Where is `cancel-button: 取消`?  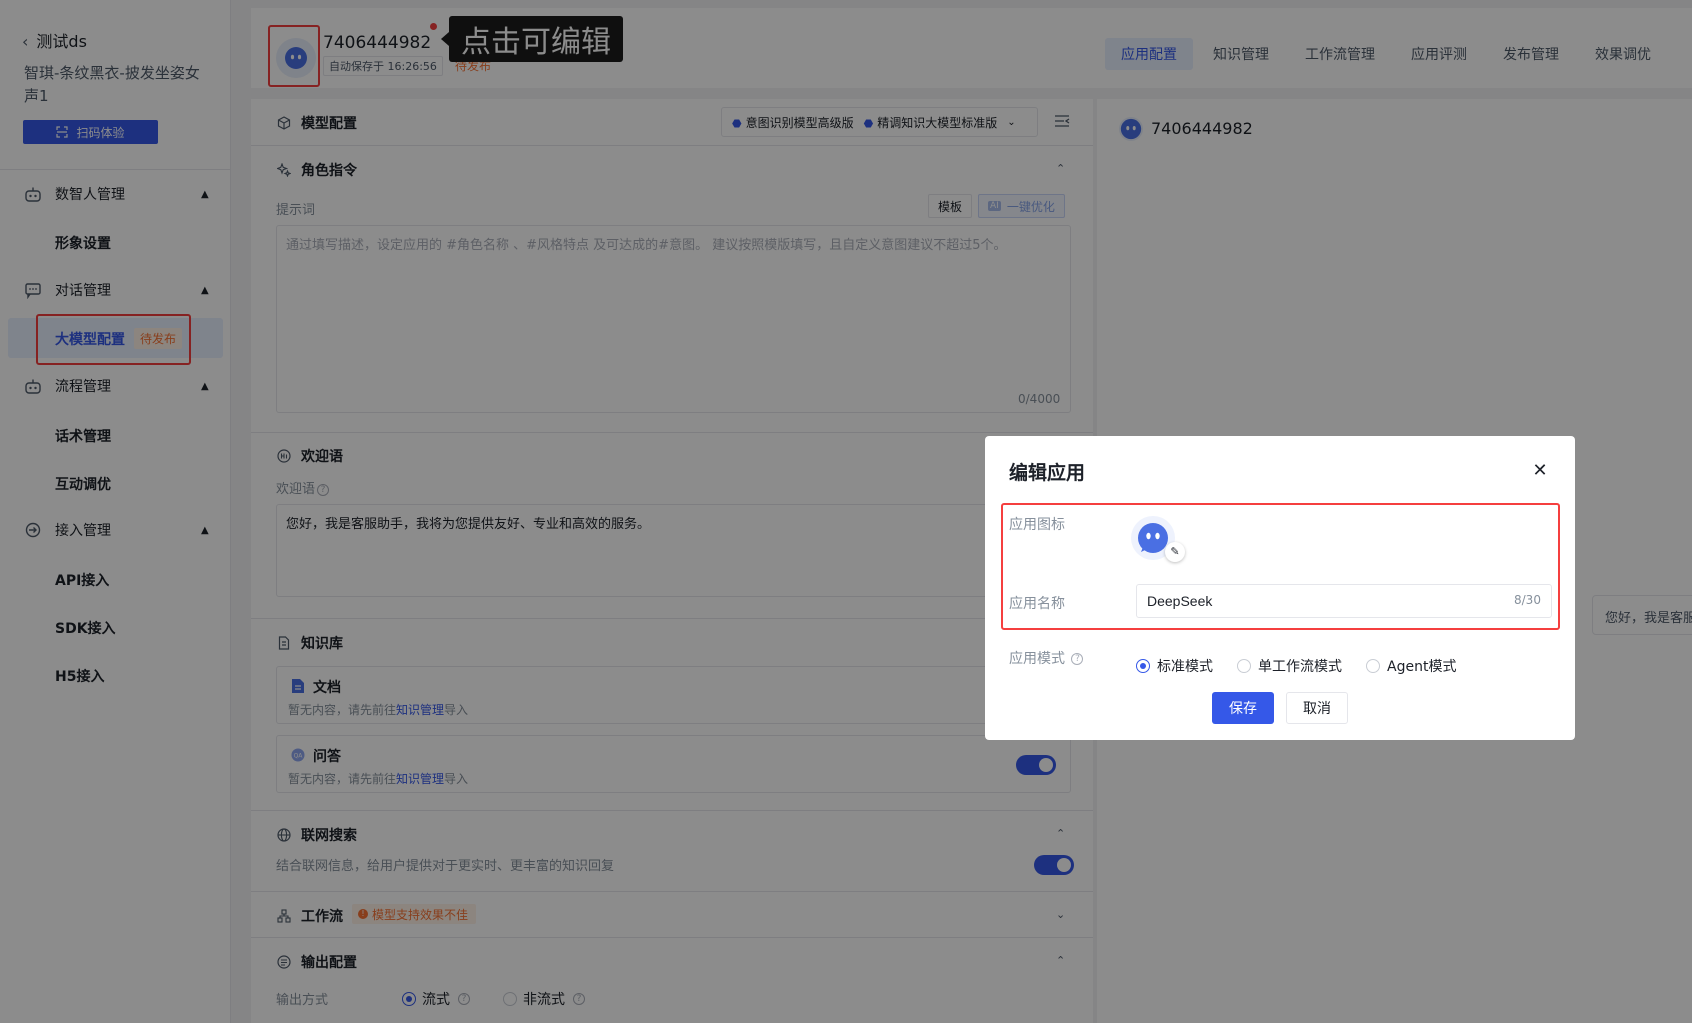 cancel-button: 取消 is located at coordinates (1317, 708).